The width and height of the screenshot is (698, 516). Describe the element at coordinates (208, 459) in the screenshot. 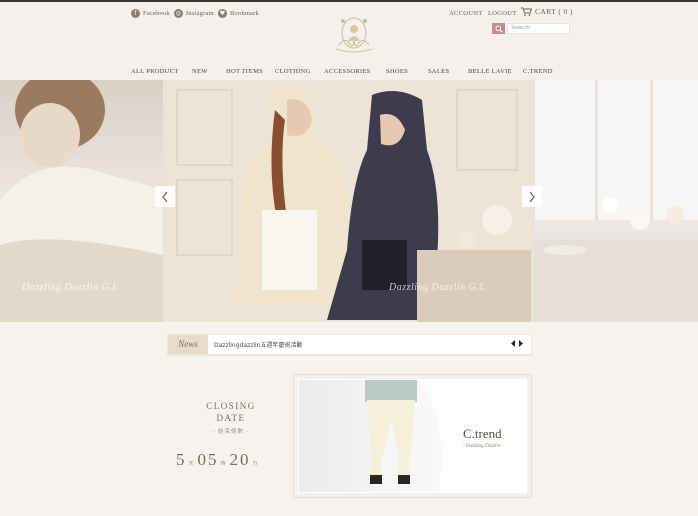

I see `countdown-hours: 05` at that location.